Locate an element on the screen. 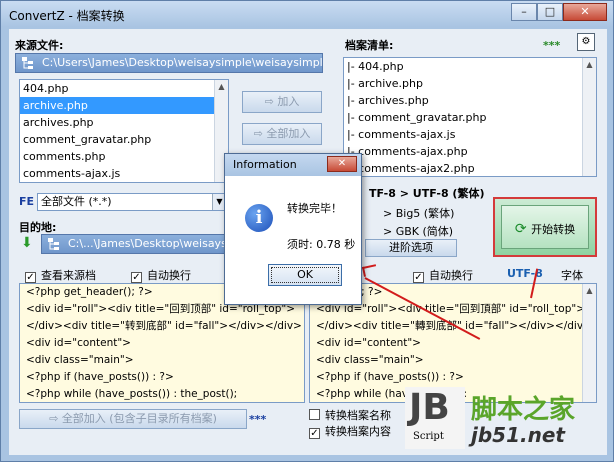 The width and height of the screenshot is (614, 462). add-button: ⇨ 加入 is located at coordinates (282, 102).